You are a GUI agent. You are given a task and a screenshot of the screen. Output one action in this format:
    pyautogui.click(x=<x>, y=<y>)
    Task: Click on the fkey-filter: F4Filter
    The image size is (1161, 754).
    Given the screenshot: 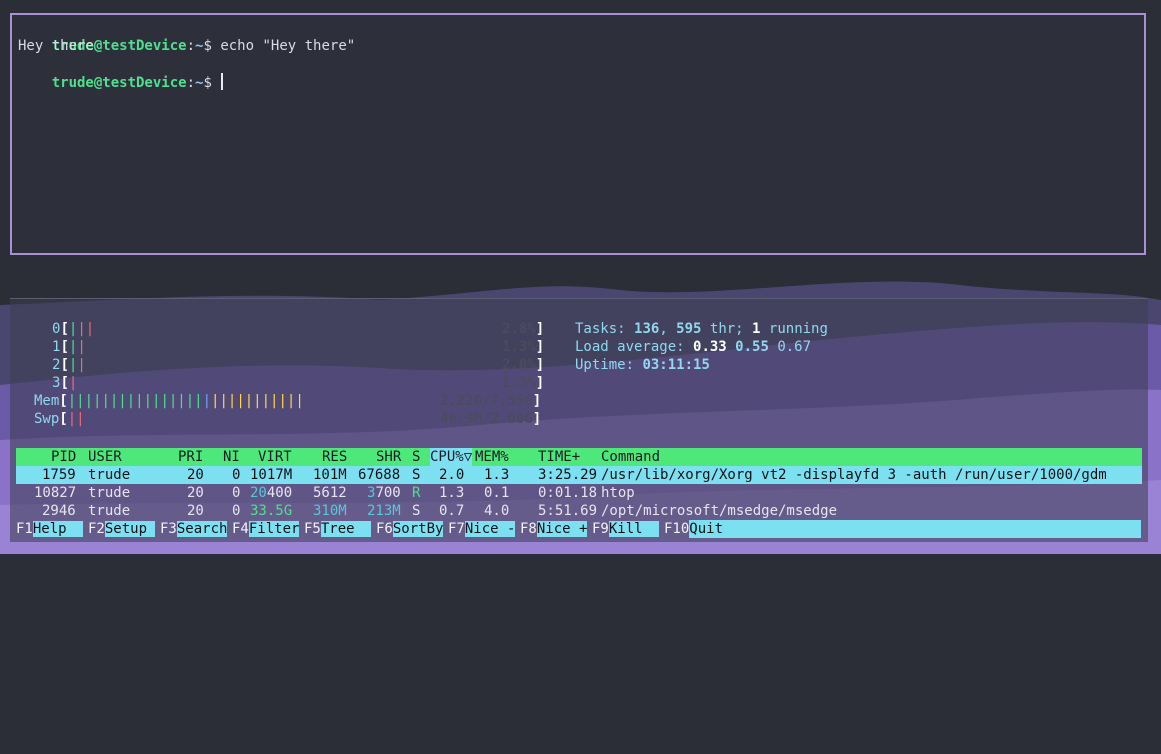 What is the action you would take?
    pyautogui.click(x=266, y=529)
    